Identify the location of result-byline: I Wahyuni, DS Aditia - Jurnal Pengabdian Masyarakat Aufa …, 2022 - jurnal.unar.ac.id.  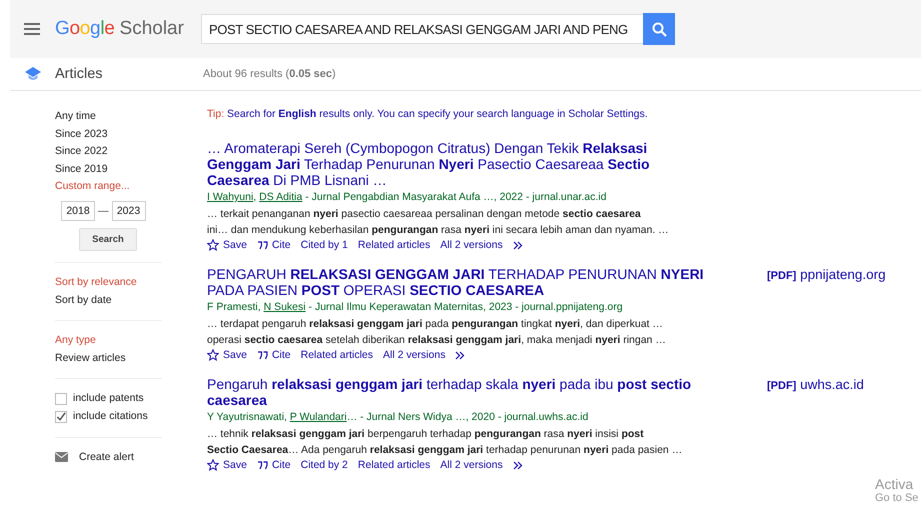
(407, 197).